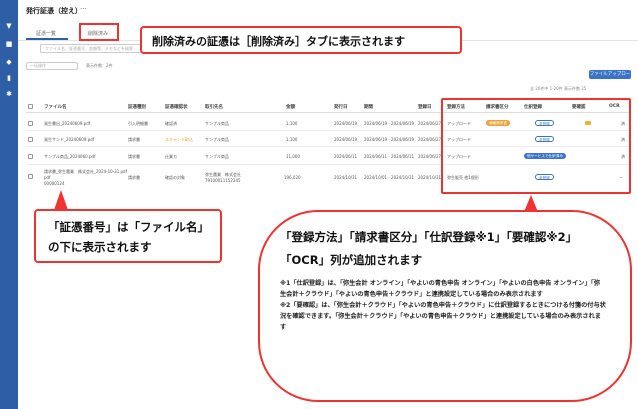 The width and height of the screenshot is (638, 409). What do you see at coordinates (175, 177) in the screenshot?
I see `row-status: 確認の対象` at bounding box center [175, 177].